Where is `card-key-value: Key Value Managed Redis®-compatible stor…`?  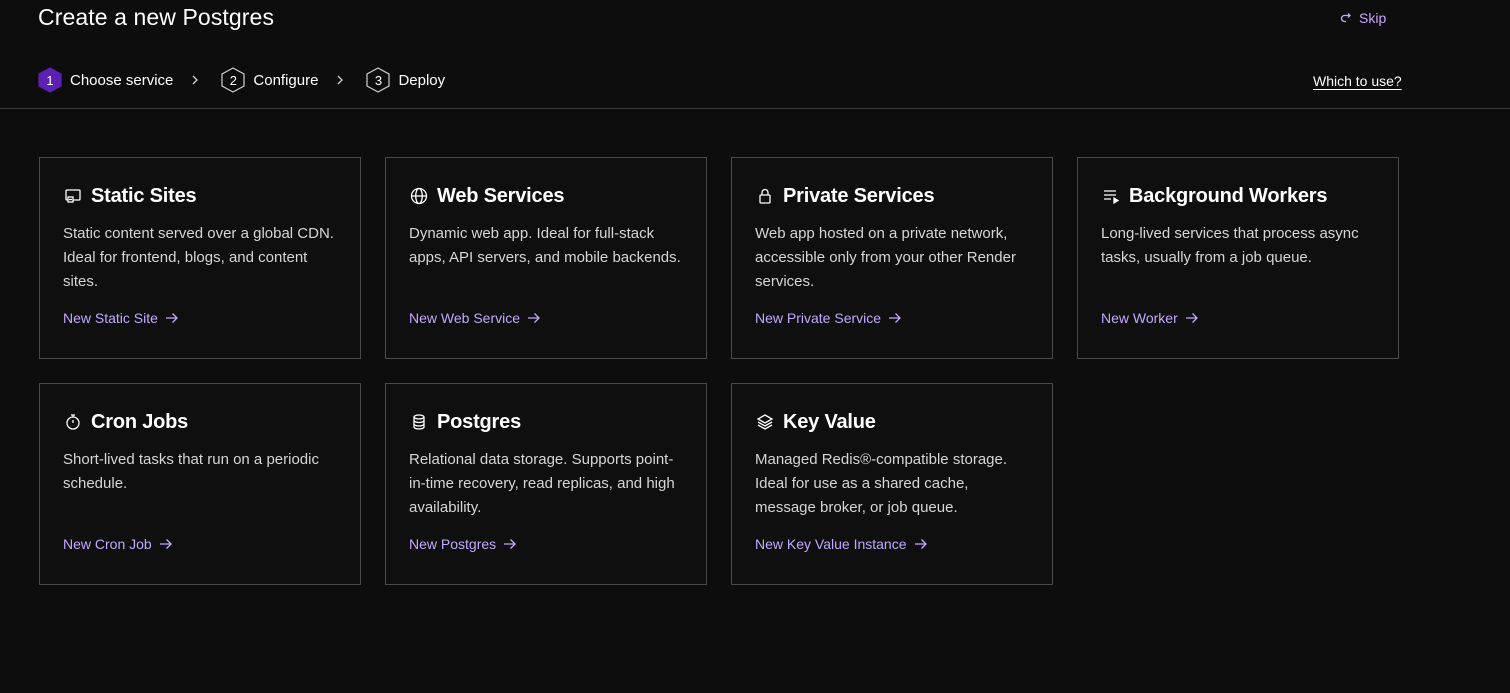
card-key-value: Key Value Managed Redis®-compatible stor… is located at coordinates (892, 484).